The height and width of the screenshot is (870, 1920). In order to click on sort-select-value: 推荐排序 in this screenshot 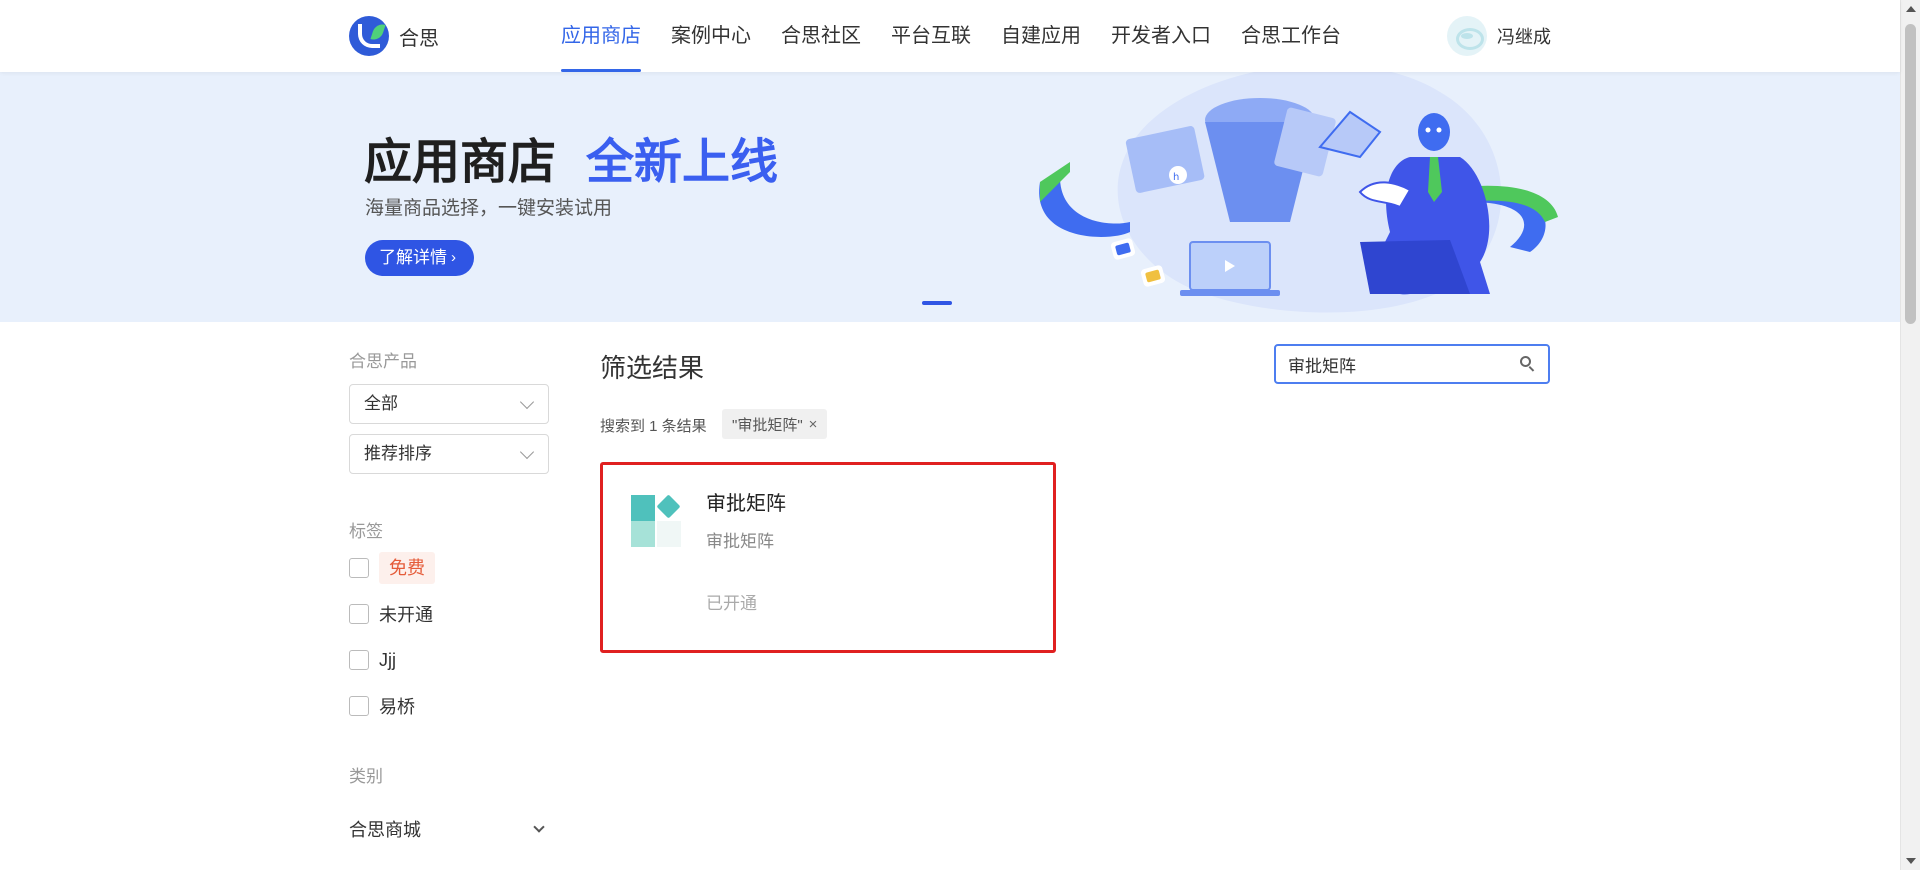, I will do `click(398, 453)`.